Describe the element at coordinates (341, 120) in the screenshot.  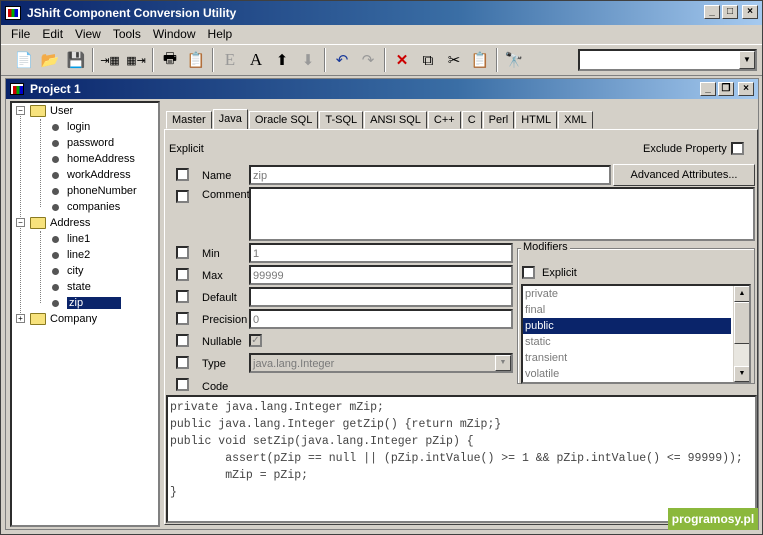
I see `tab-t-sql: T-SQL` at that location.